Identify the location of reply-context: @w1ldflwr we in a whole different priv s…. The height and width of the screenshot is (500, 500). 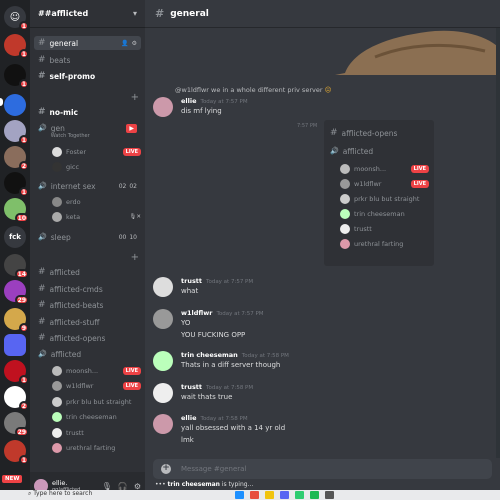
(253, 90).